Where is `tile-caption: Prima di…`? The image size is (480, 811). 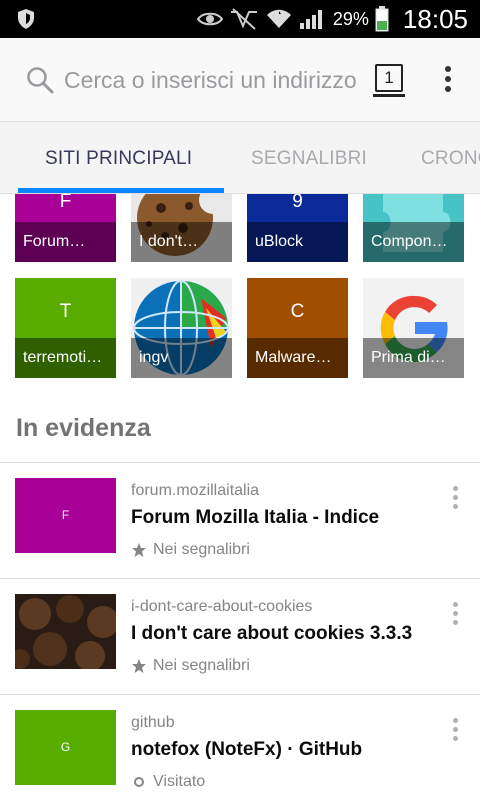 tile-caption: Prima di… is located at coordinates (413, 358).